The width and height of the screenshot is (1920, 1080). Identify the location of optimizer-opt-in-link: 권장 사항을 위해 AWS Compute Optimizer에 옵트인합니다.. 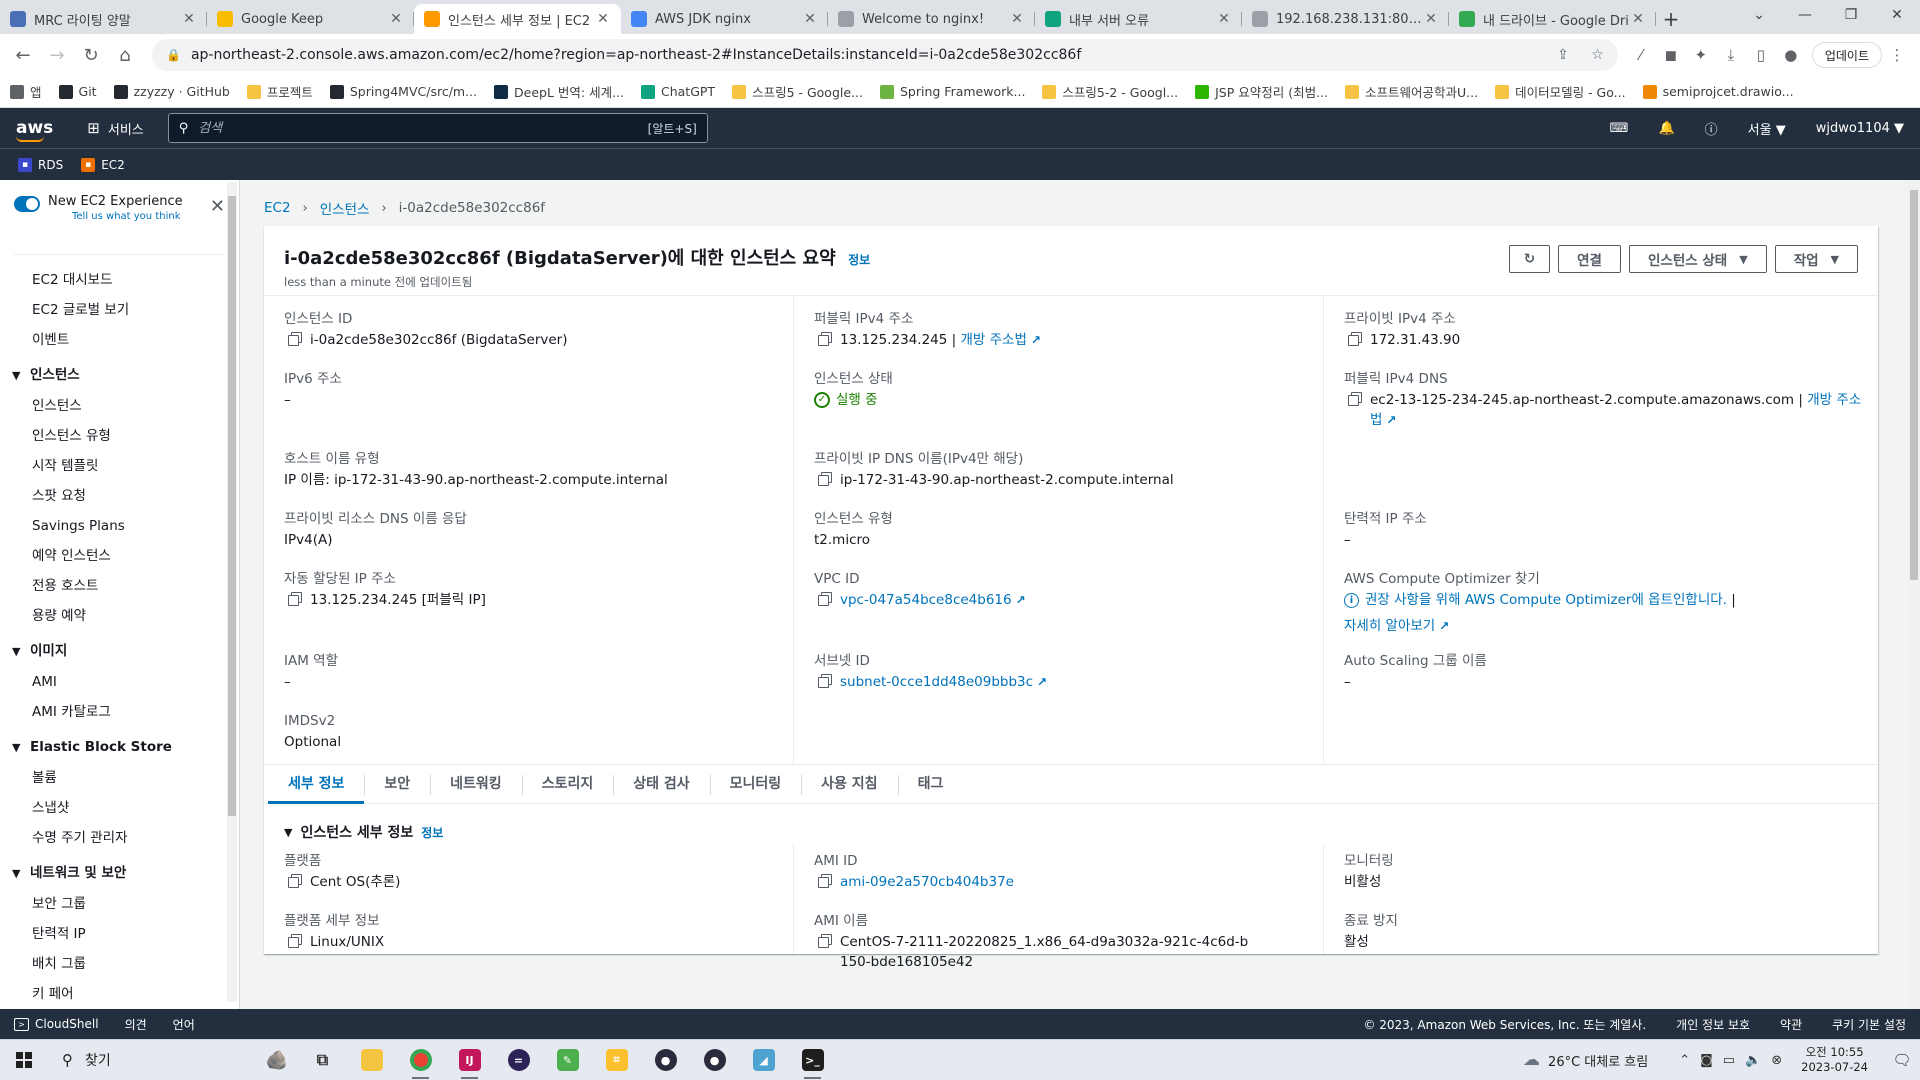
(1546, 600).